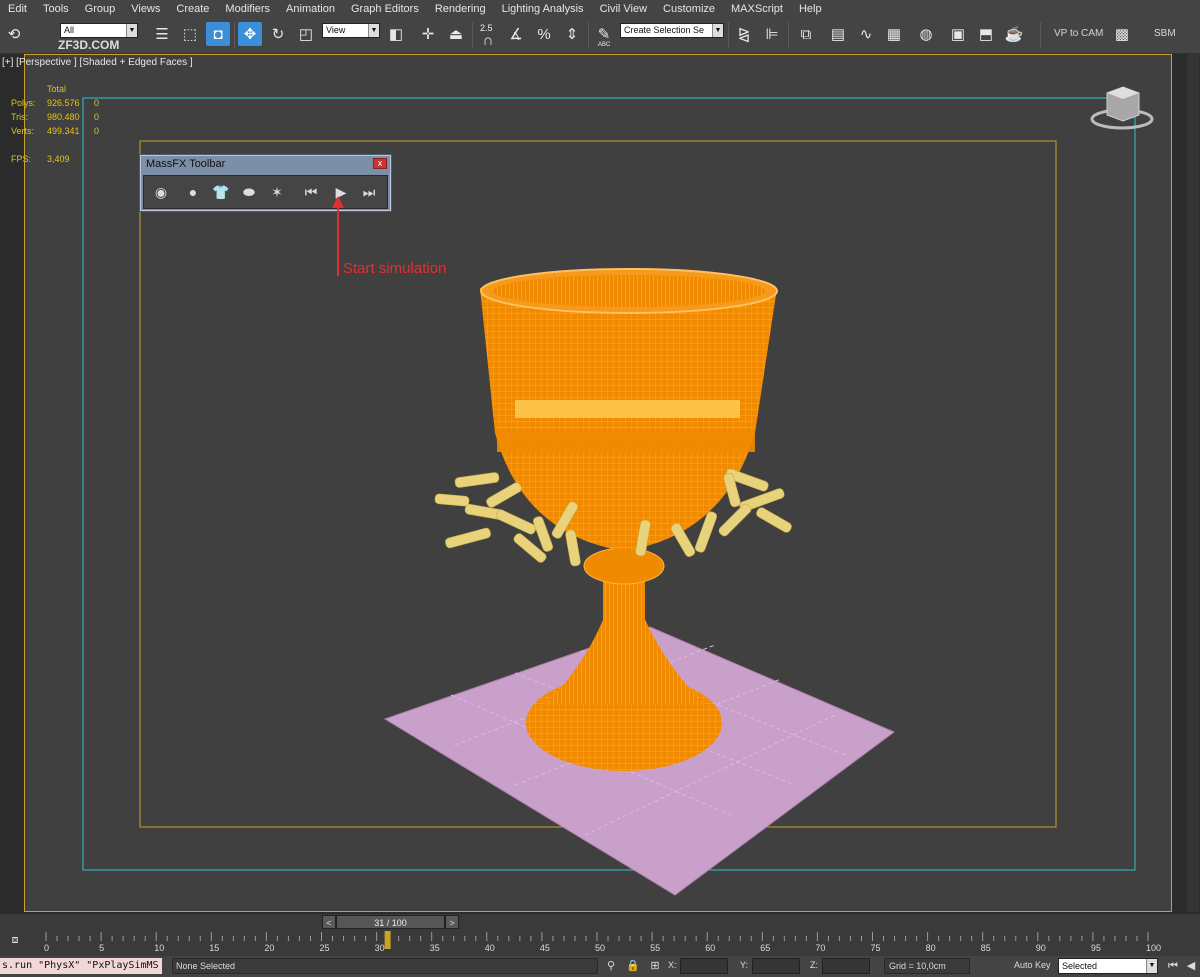 This screenshot has width=1200, height=977. What do you see at coordinates (689, 9) in the screenshot?
I see `menu-customize: Customize` at bounding box center [689, 9].